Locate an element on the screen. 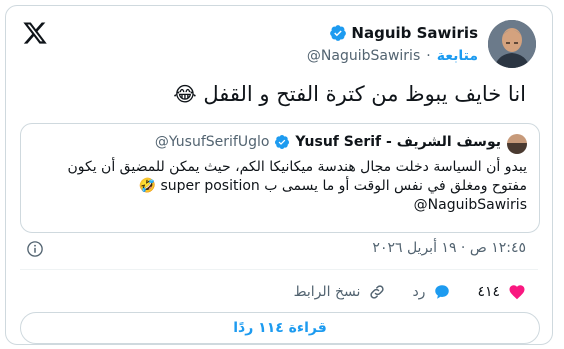  author-name-row: Naguib Sawiris is located at coordinates (403, 33).